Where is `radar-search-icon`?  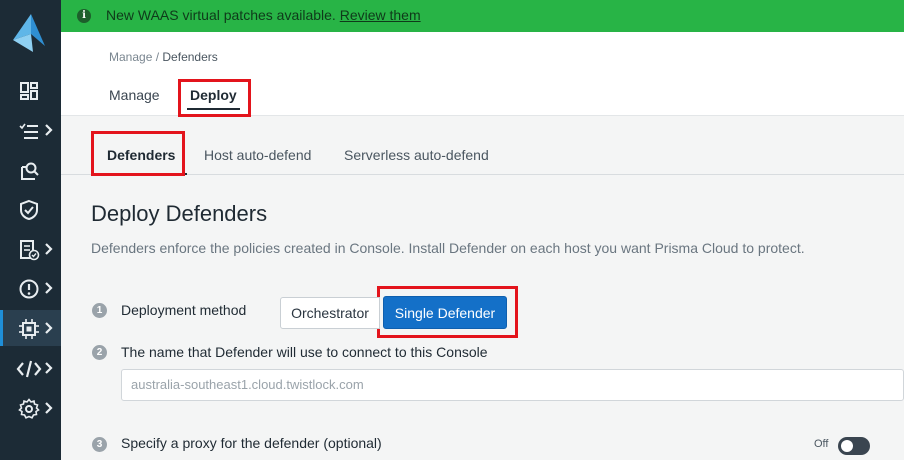
radar-search-icon is located at coordinates (30, 171).